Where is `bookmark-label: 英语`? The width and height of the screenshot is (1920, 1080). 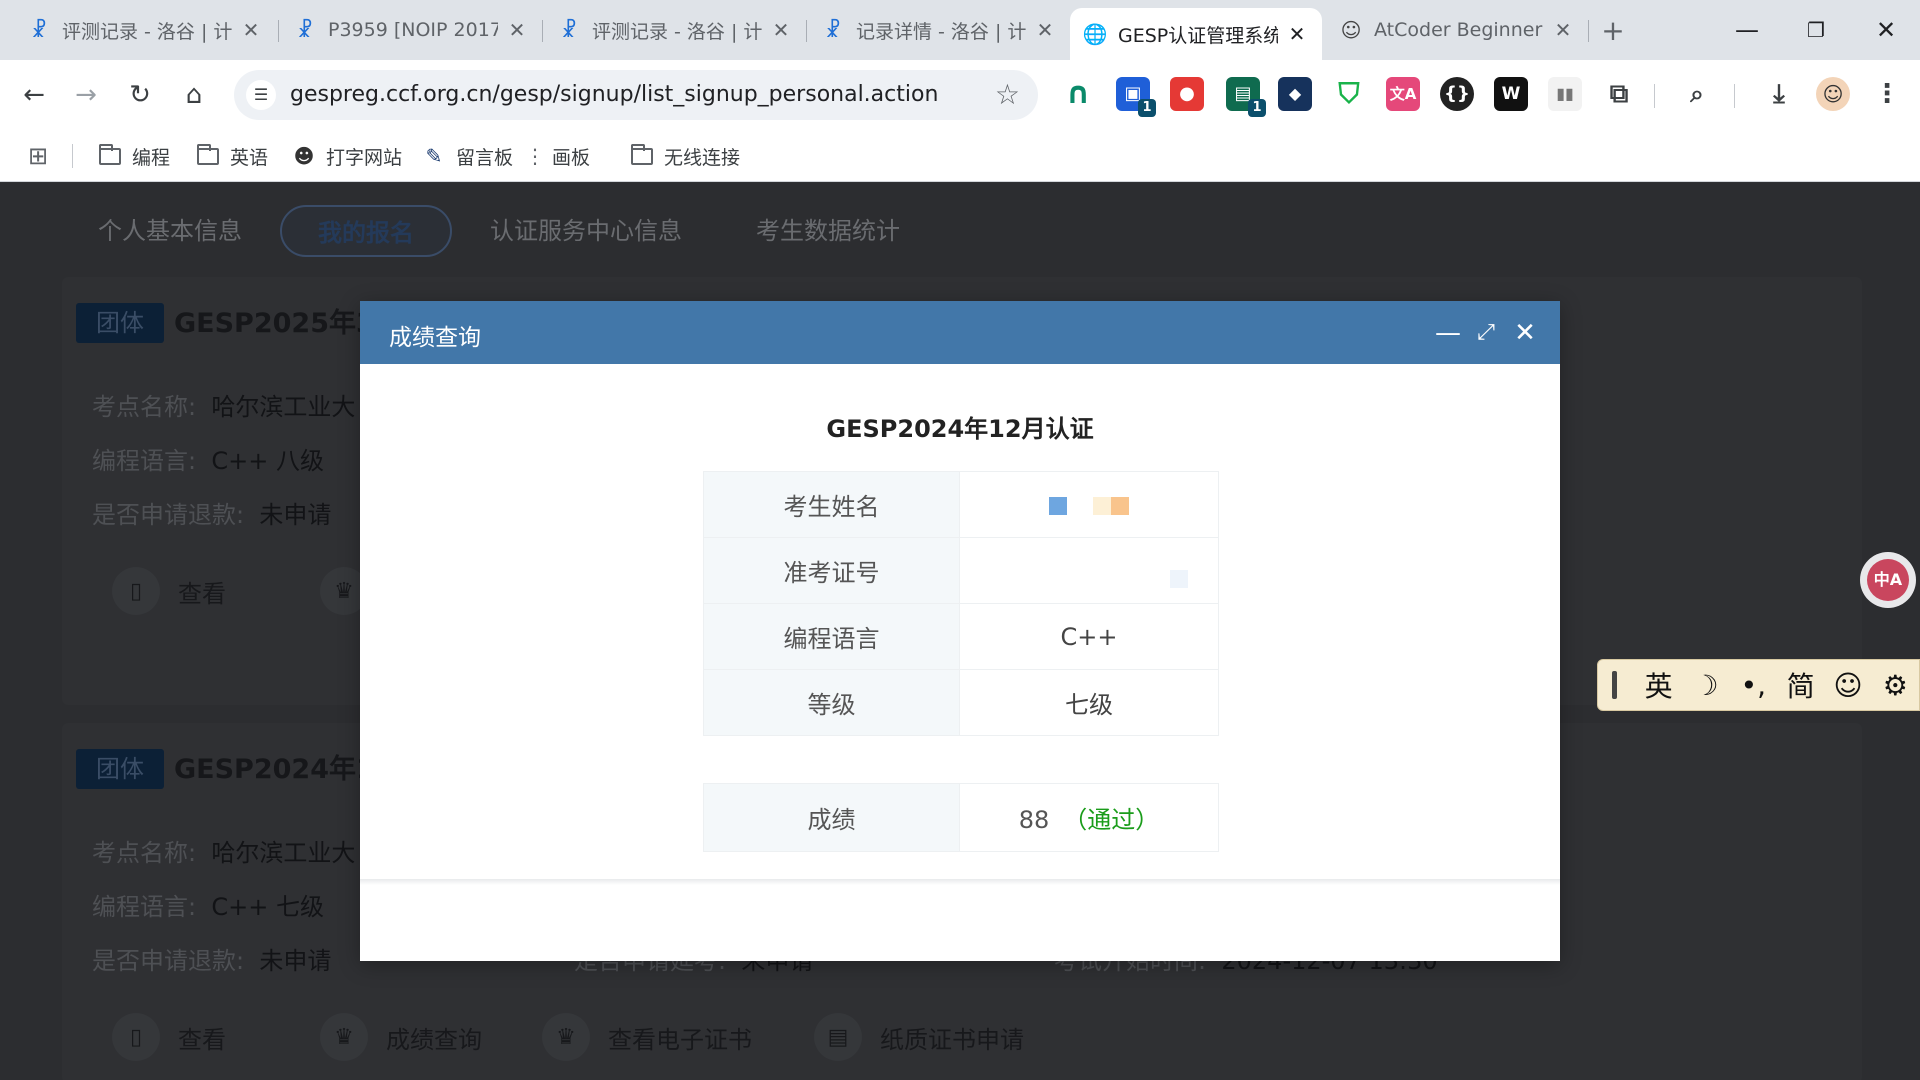
bookmark-label: 英语 is located at coordinates (249, 157).